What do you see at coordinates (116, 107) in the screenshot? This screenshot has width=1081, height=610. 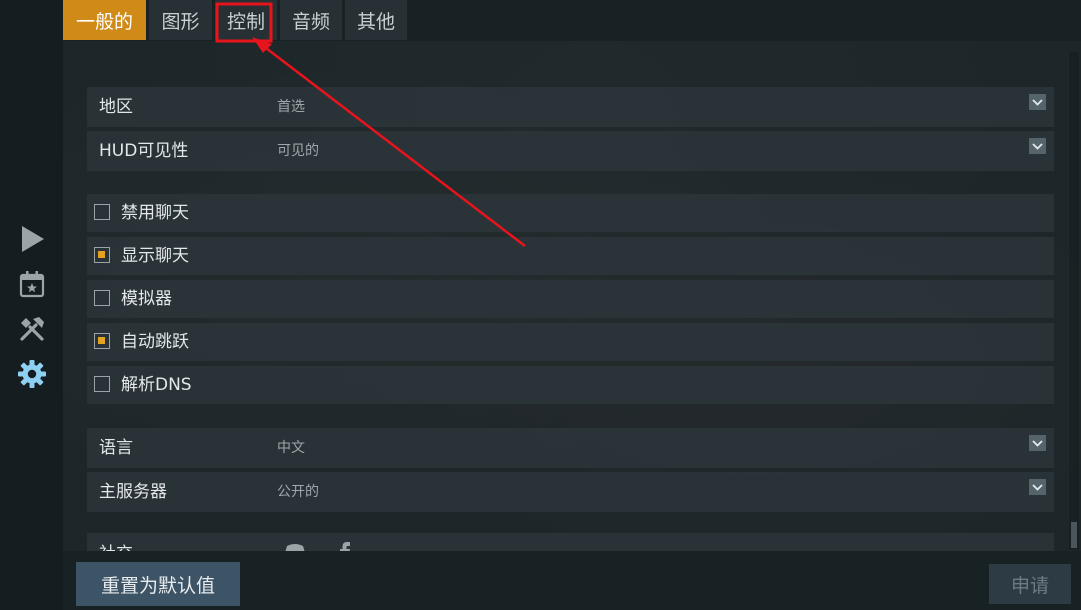 I see `region-label: 地区` at bounding box center [116, 107].